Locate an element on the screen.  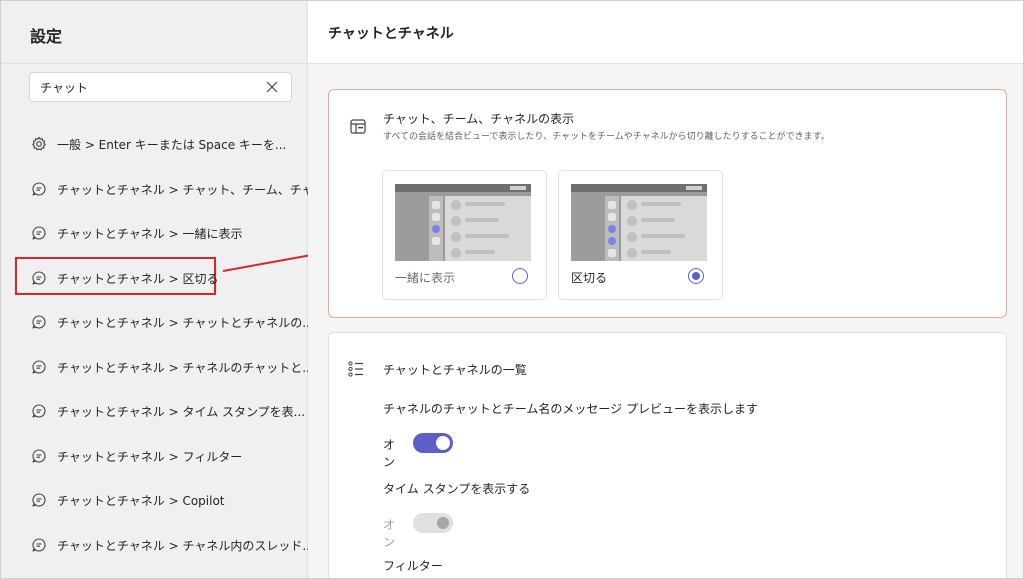
search-result-item: チャットとチャネル > Copilot is located at coordinates (154, 500).